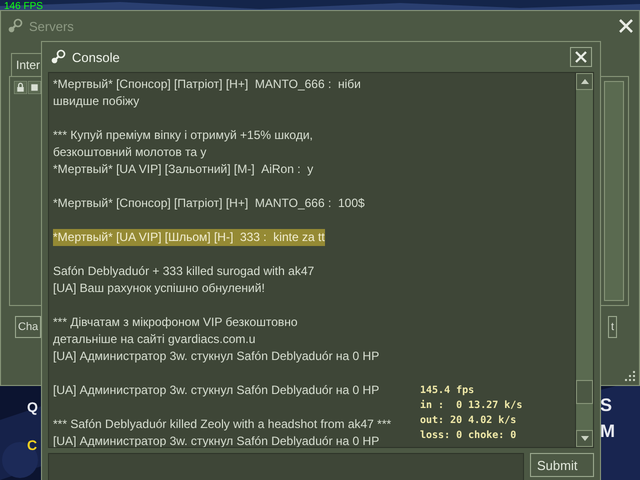 The width and height of the screenshot is (640, 480). What do you see at coordinates (183, 135) in the screenshot?
I see `console-line: *** Купуй преміум віпку і отримуй +15% шкоди,` at bounding box center [183, 135].